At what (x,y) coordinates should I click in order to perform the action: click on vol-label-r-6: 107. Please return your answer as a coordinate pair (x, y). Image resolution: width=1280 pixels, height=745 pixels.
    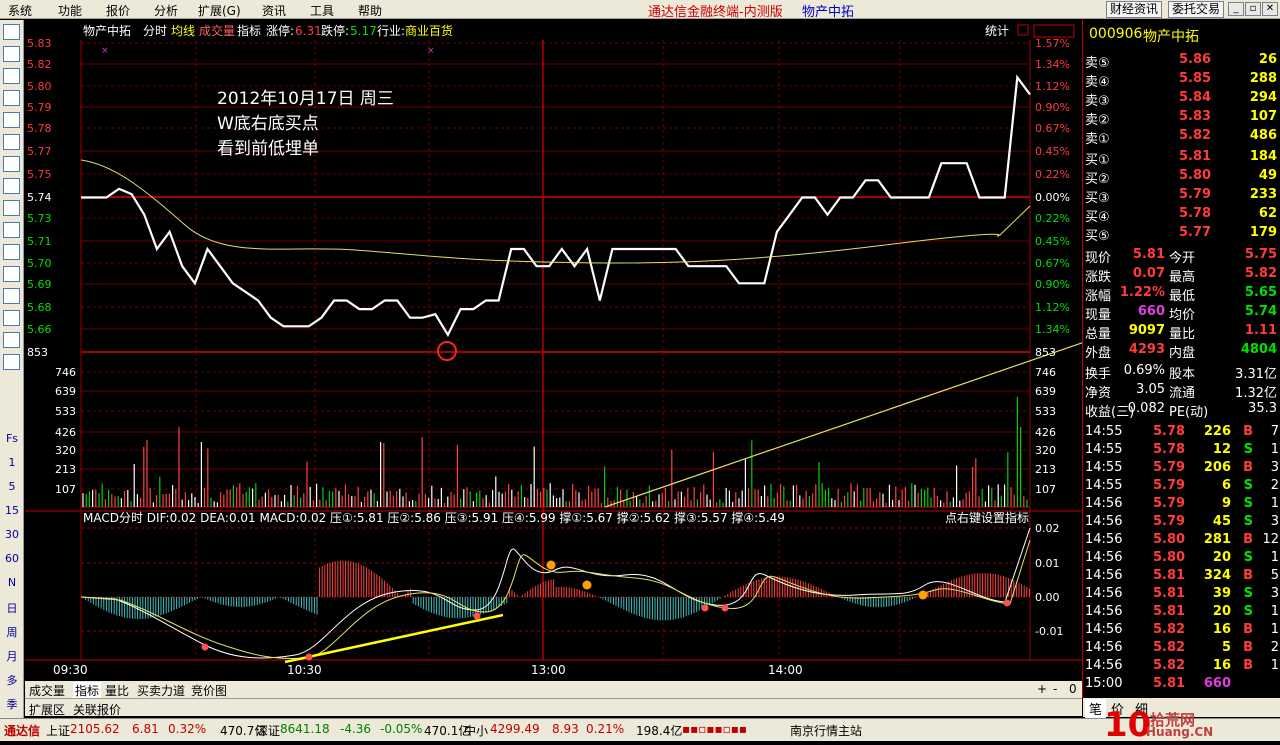
    Looking at the image, I should click on (1045, 489).